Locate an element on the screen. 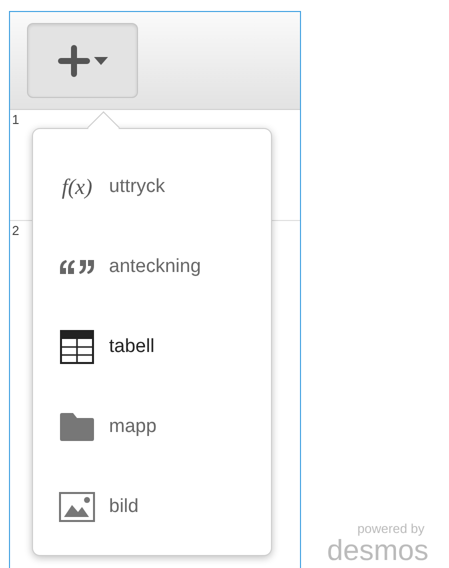 The height and width of the screenshot is (568, 449). plus-icon is located at coordinates (74, 60).